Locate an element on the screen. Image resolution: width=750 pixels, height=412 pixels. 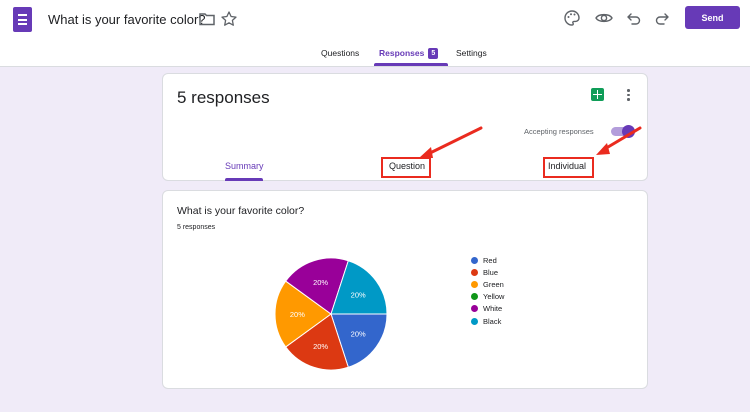
legend-swatch-blue is located at coordinates (474, 272).